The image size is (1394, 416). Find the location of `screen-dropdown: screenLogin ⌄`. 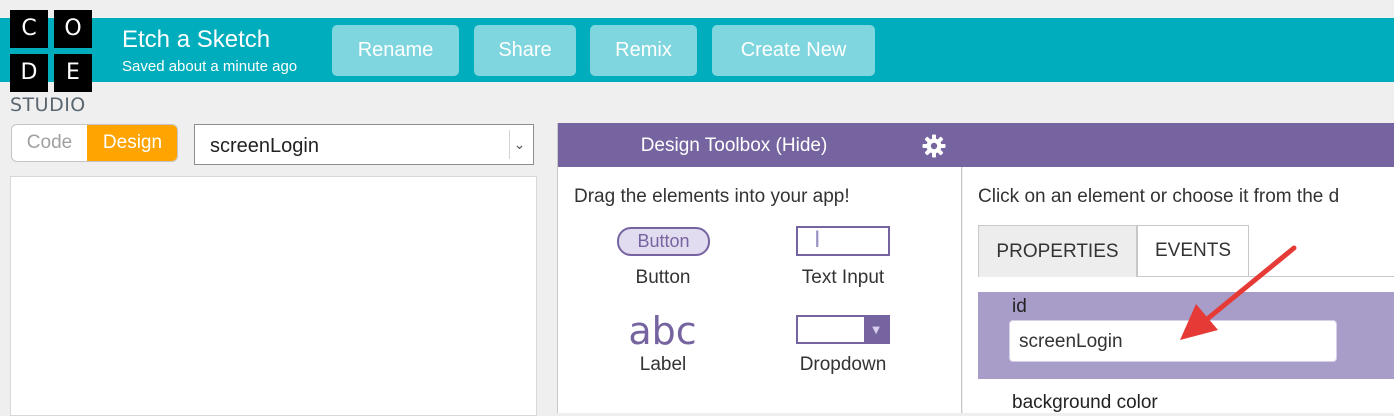

screen-dropdown: screenLogin ⌄ is located at coordinates (364, 144).